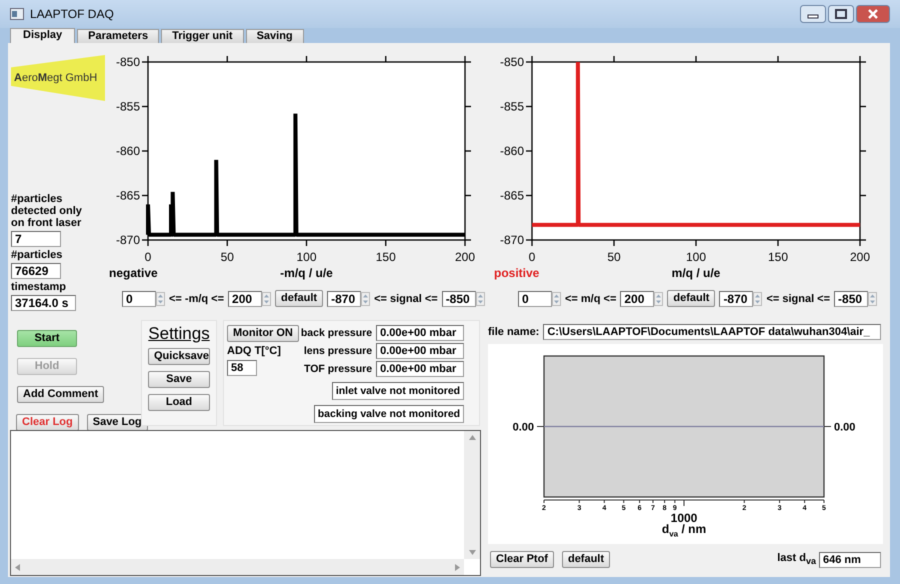 The height and width of the screenshot is (584, 900). I want to click on pressure-label: back pressure, so click(336, 333).